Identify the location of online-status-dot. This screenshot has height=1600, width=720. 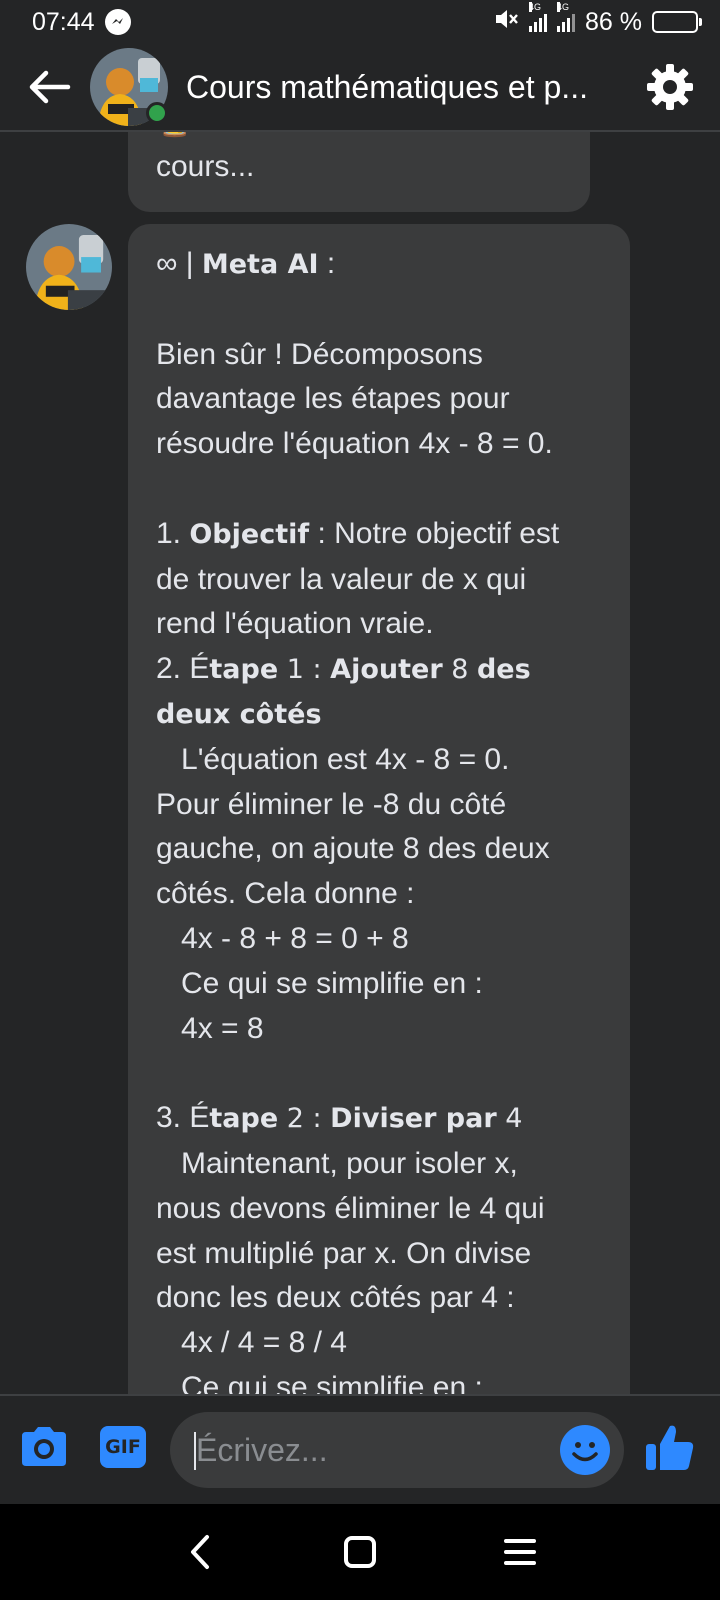
(157, 113).